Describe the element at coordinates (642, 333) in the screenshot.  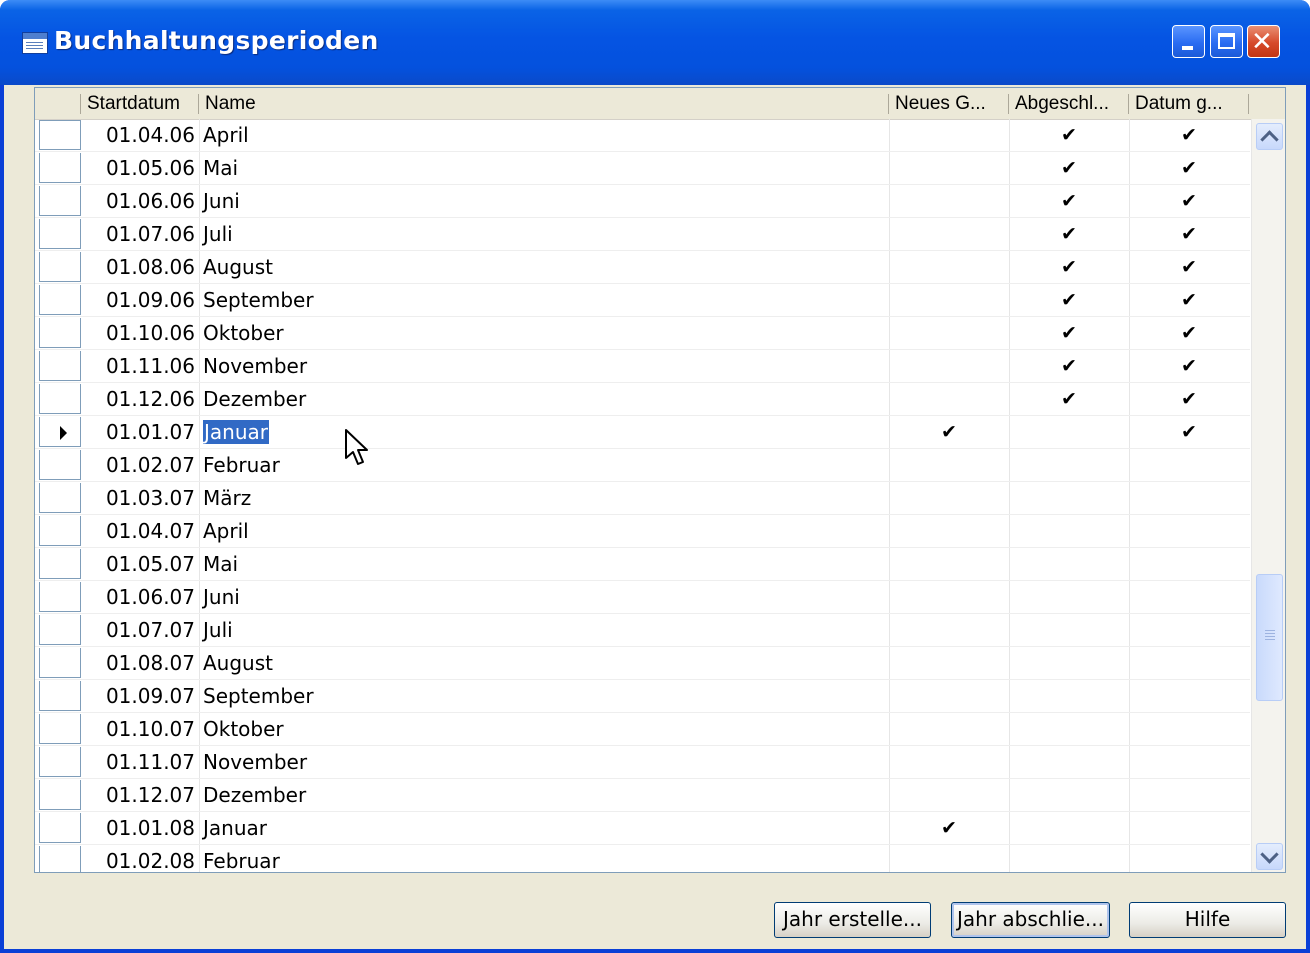
I see `table-row: 01.10.06 Oktober ✔ ✔` at that location.